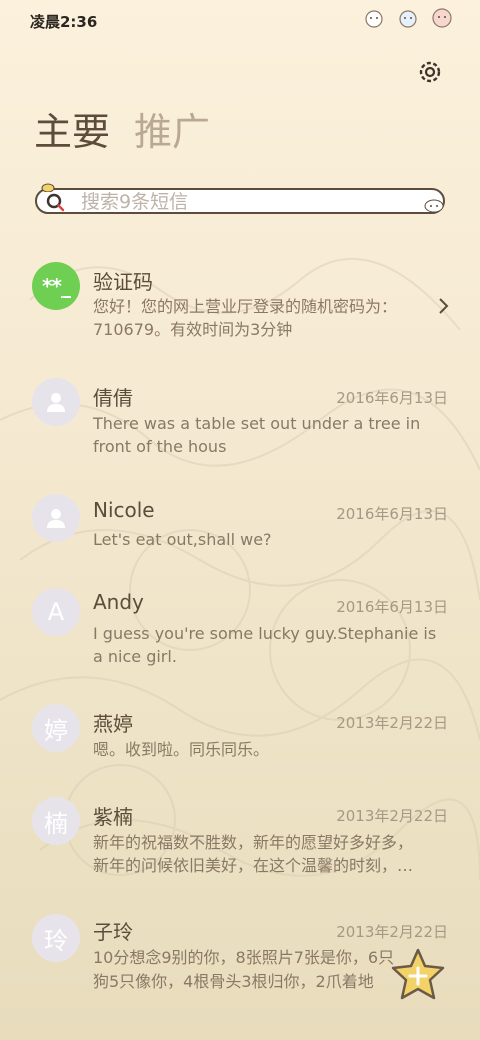  I want to click on search-input: 搜索9条短信, so click(134, 202).